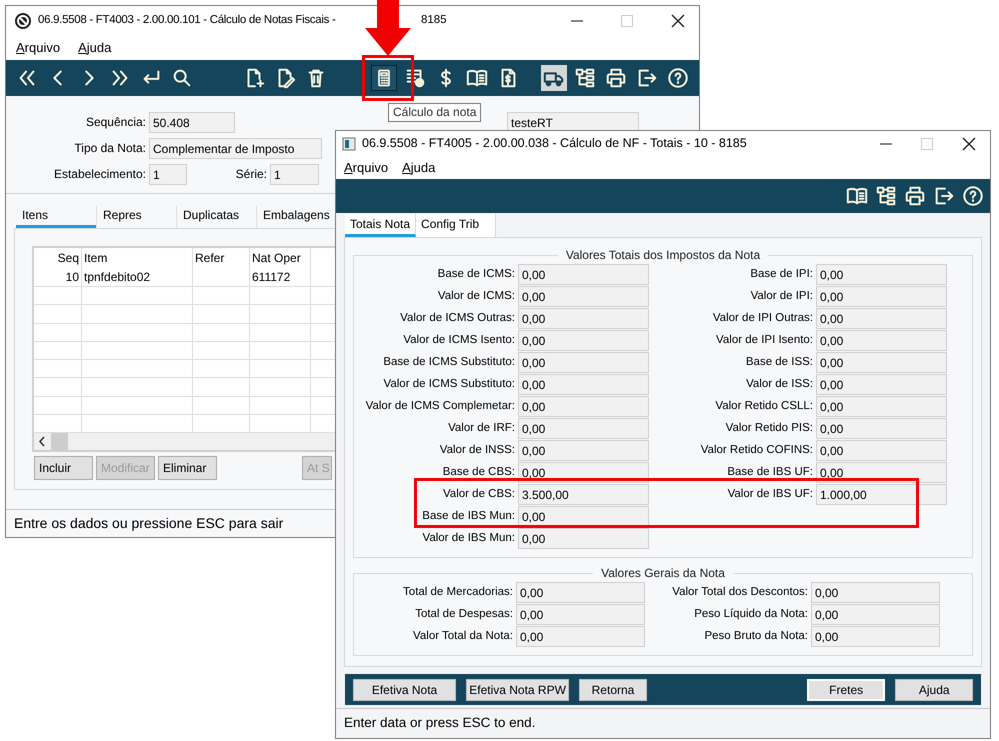 The height and width of the screenshot is (741, 999). I want to click on field-label: Total de Despesas:, so click(464, 614).